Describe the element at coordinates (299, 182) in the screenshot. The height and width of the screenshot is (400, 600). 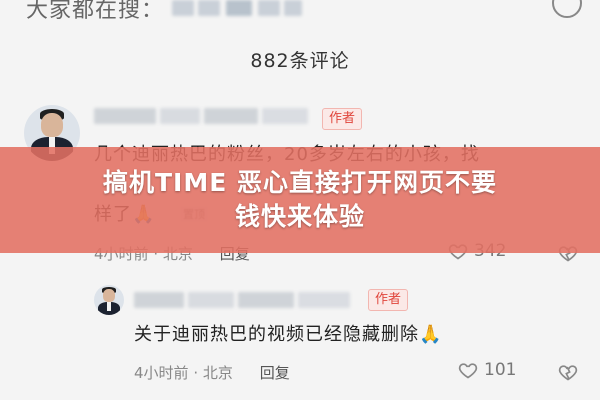
I see `banner-headline: 搞机TIME 恶心直接打开网页不要` at that location.